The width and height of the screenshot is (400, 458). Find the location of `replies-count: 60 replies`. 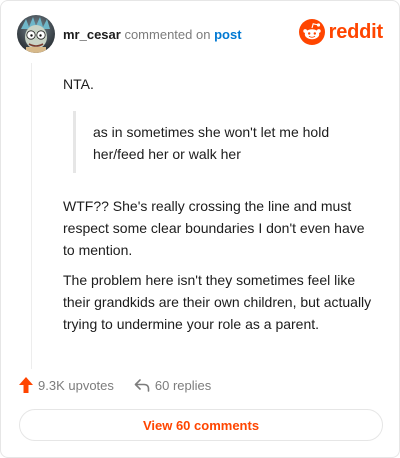

replies-count: 60 replies is located at coordinates (183, 385).